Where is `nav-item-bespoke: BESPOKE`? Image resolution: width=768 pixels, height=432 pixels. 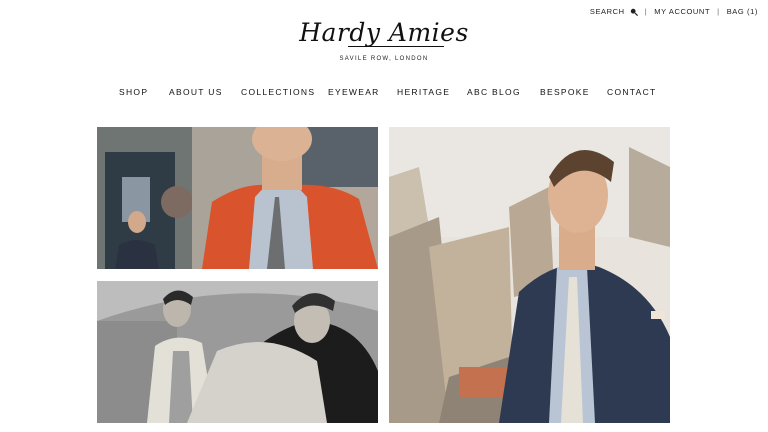 nav-item-bespoke: BESPOKE is located at coordinates (565, 92).